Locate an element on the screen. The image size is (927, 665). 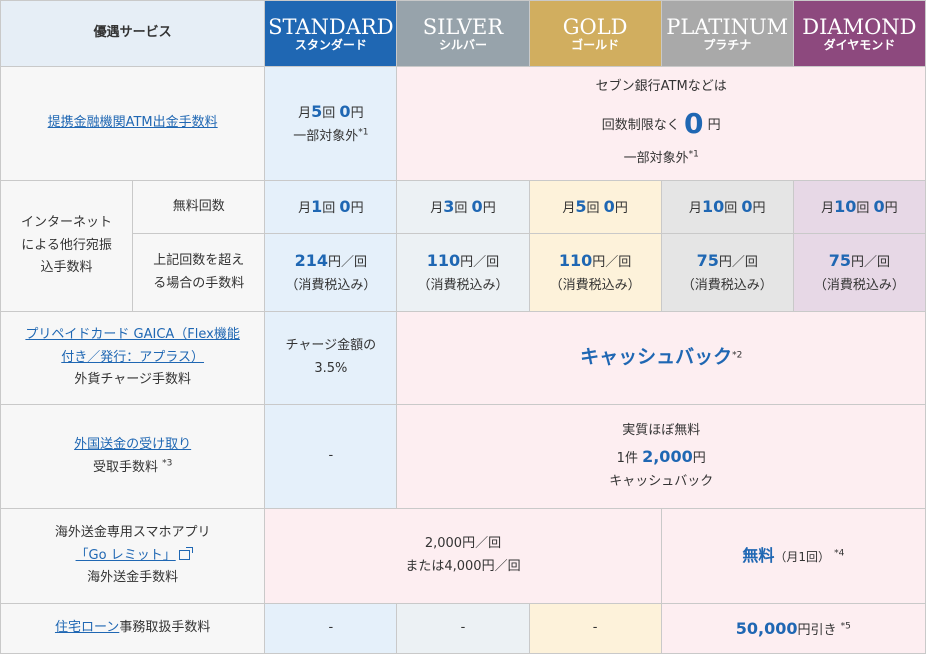
free-count-gold: 月5回 0円 is located at coordinates (595, 207).